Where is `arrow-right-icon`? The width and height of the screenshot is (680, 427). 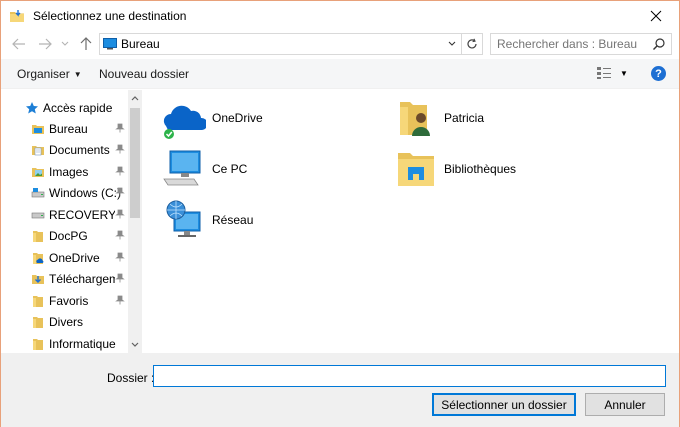
arrow-right-icon is located at coordinates (45, 44).